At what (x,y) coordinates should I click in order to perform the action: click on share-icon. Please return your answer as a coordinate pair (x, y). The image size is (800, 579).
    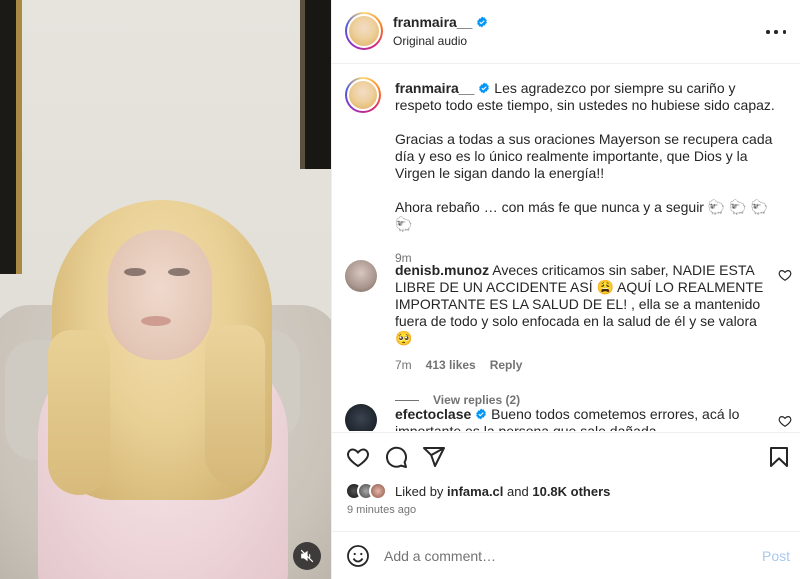
    Looking at the image, I should click on (434, 457).